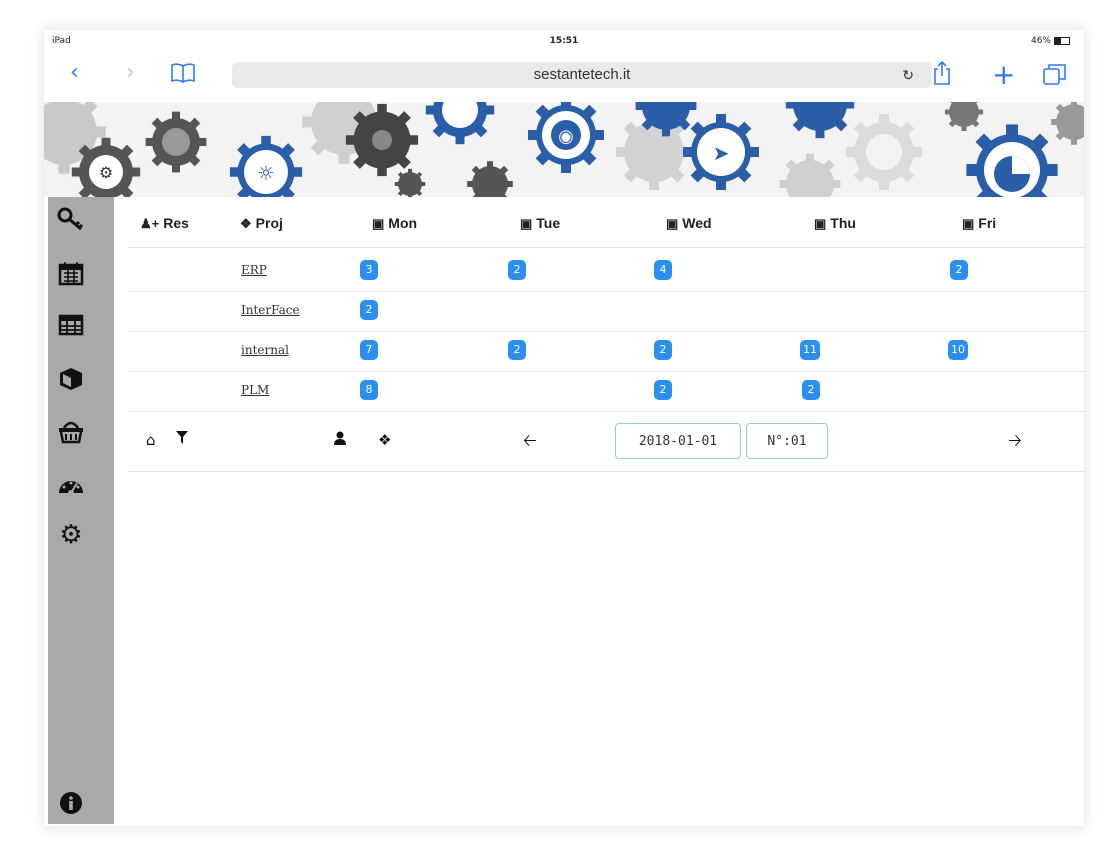 The width and height of the screenshot is (1105, 856). What do you see at coordinates (942, 76) in the screenshot?
I see `share-icon` at bounding box center [942, 76].